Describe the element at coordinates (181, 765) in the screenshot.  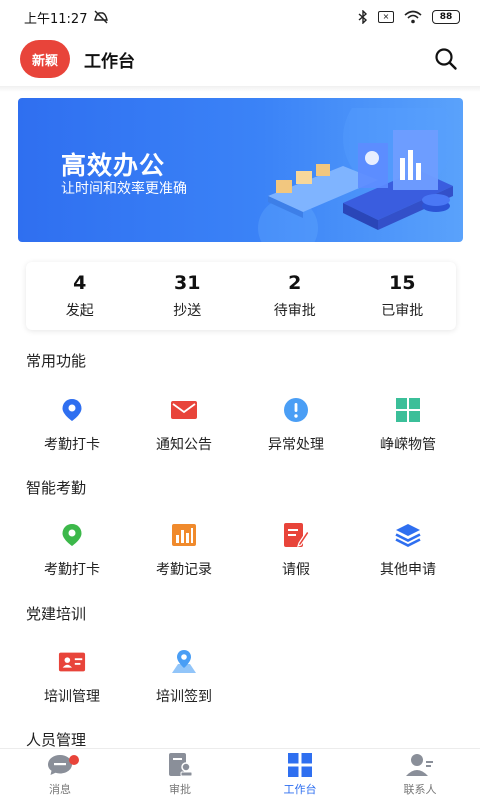
I see `approval-icon` at that location.